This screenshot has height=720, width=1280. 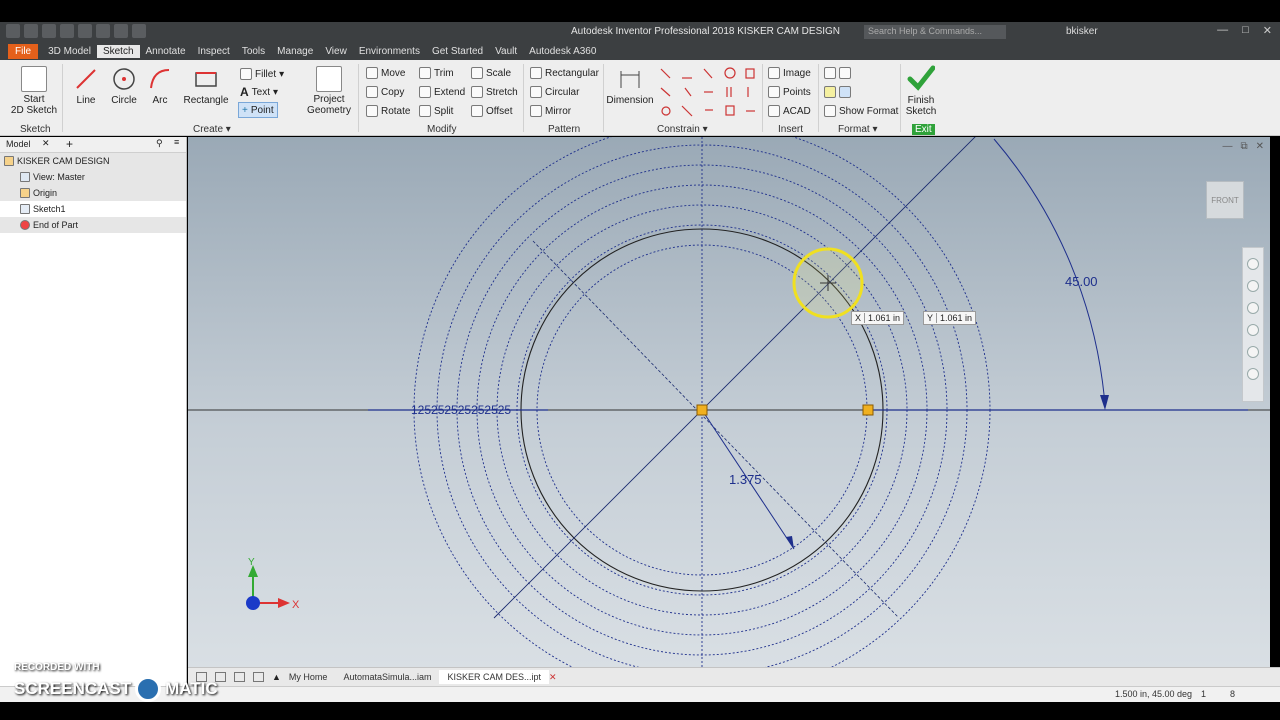 What do you see at coordinates (121, 31) in the screenshot?
I see `home-icon` at bounding box center [121, 31].